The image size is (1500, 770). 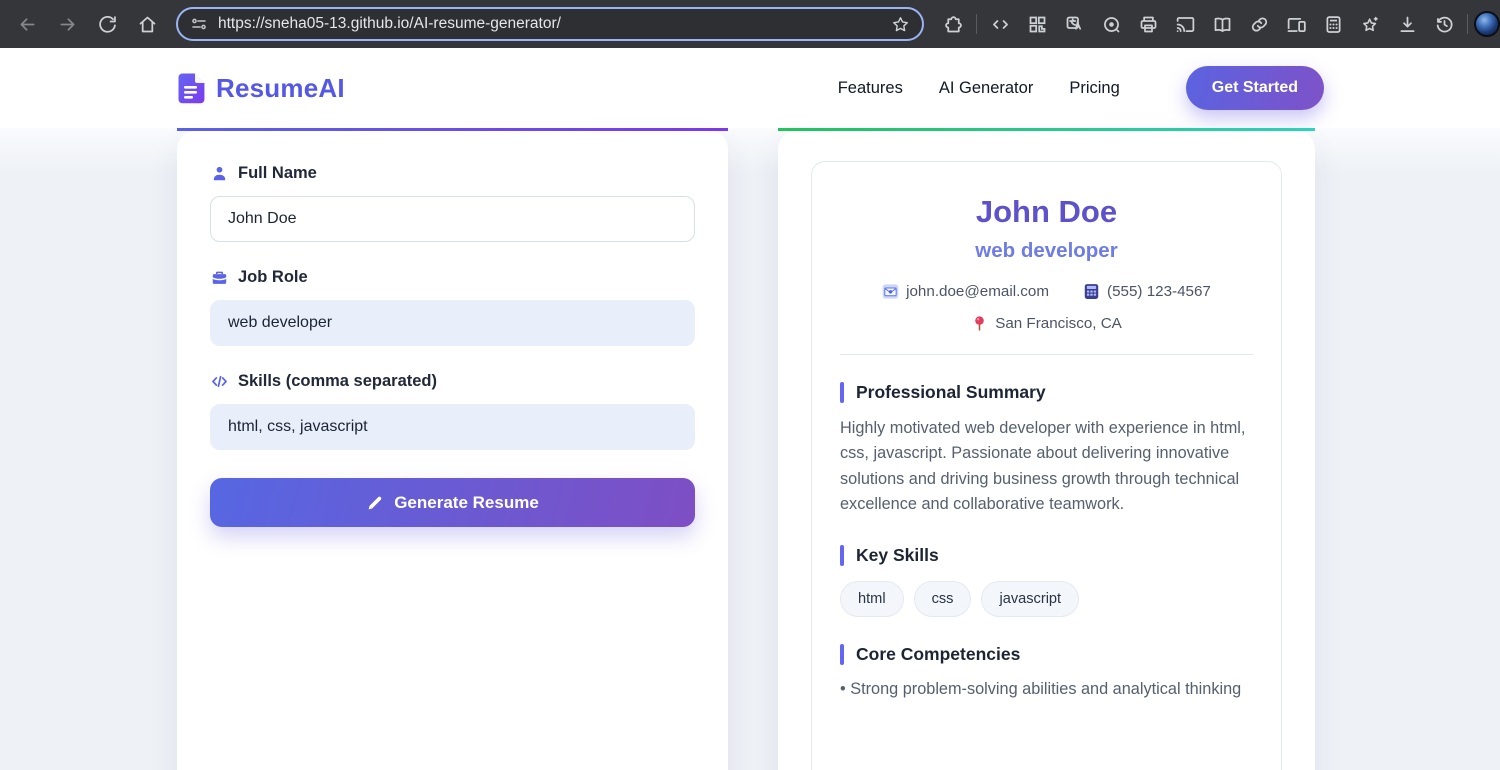 I want to click on download-icon, so click(x=1407, y=24).